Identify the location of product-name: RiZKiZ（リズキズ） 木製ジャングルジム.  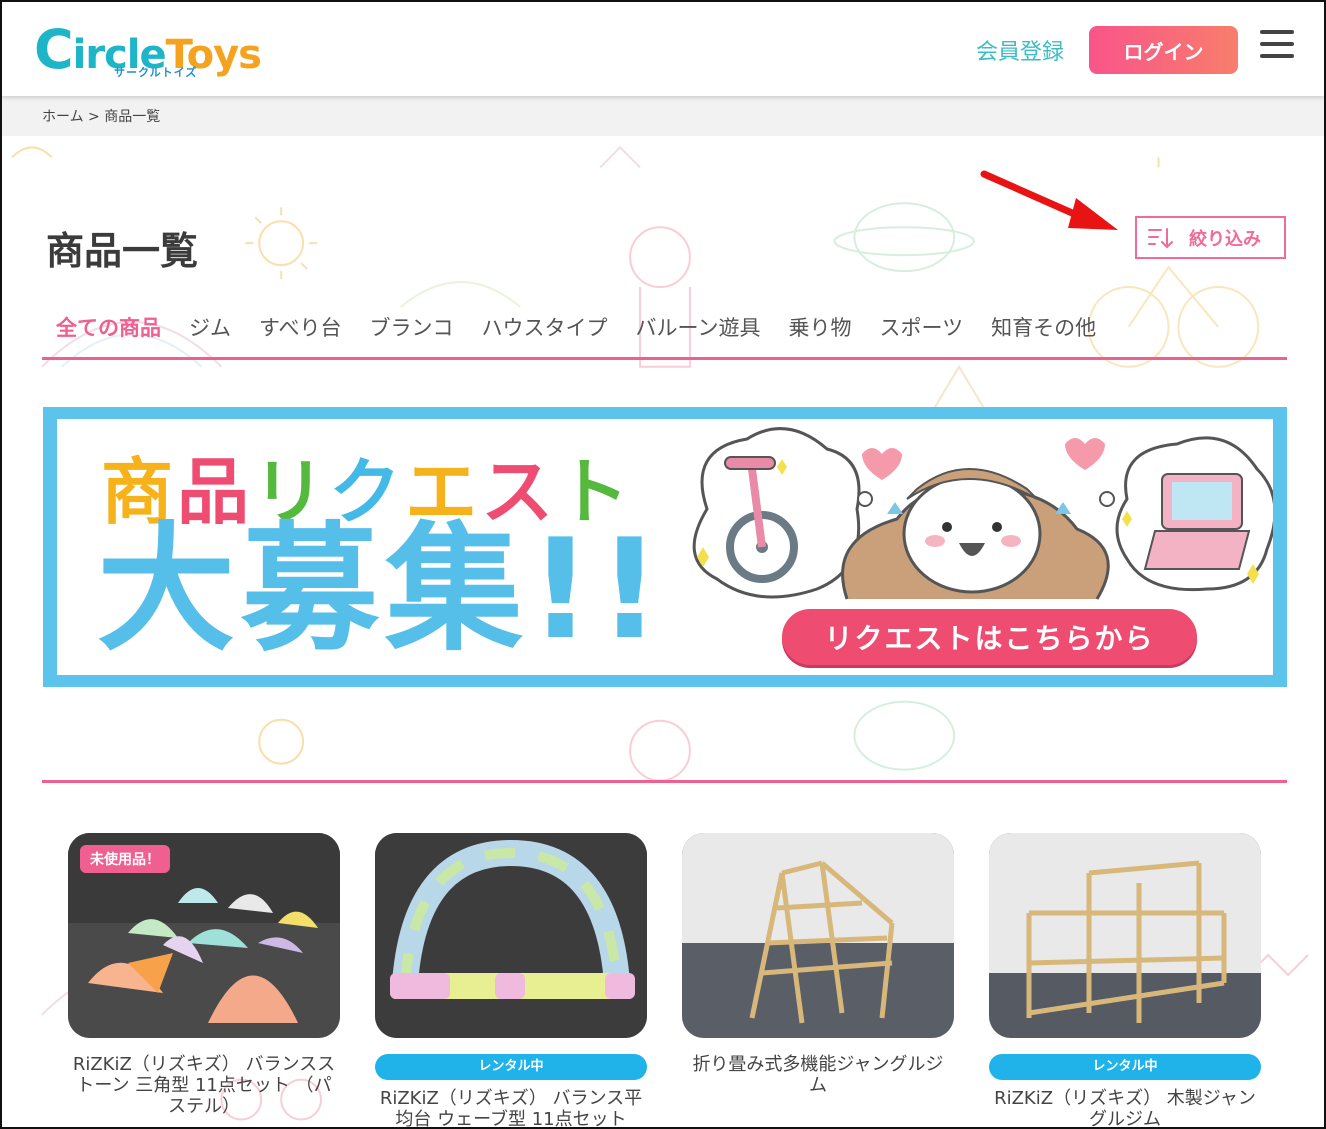
(1125, 1107).